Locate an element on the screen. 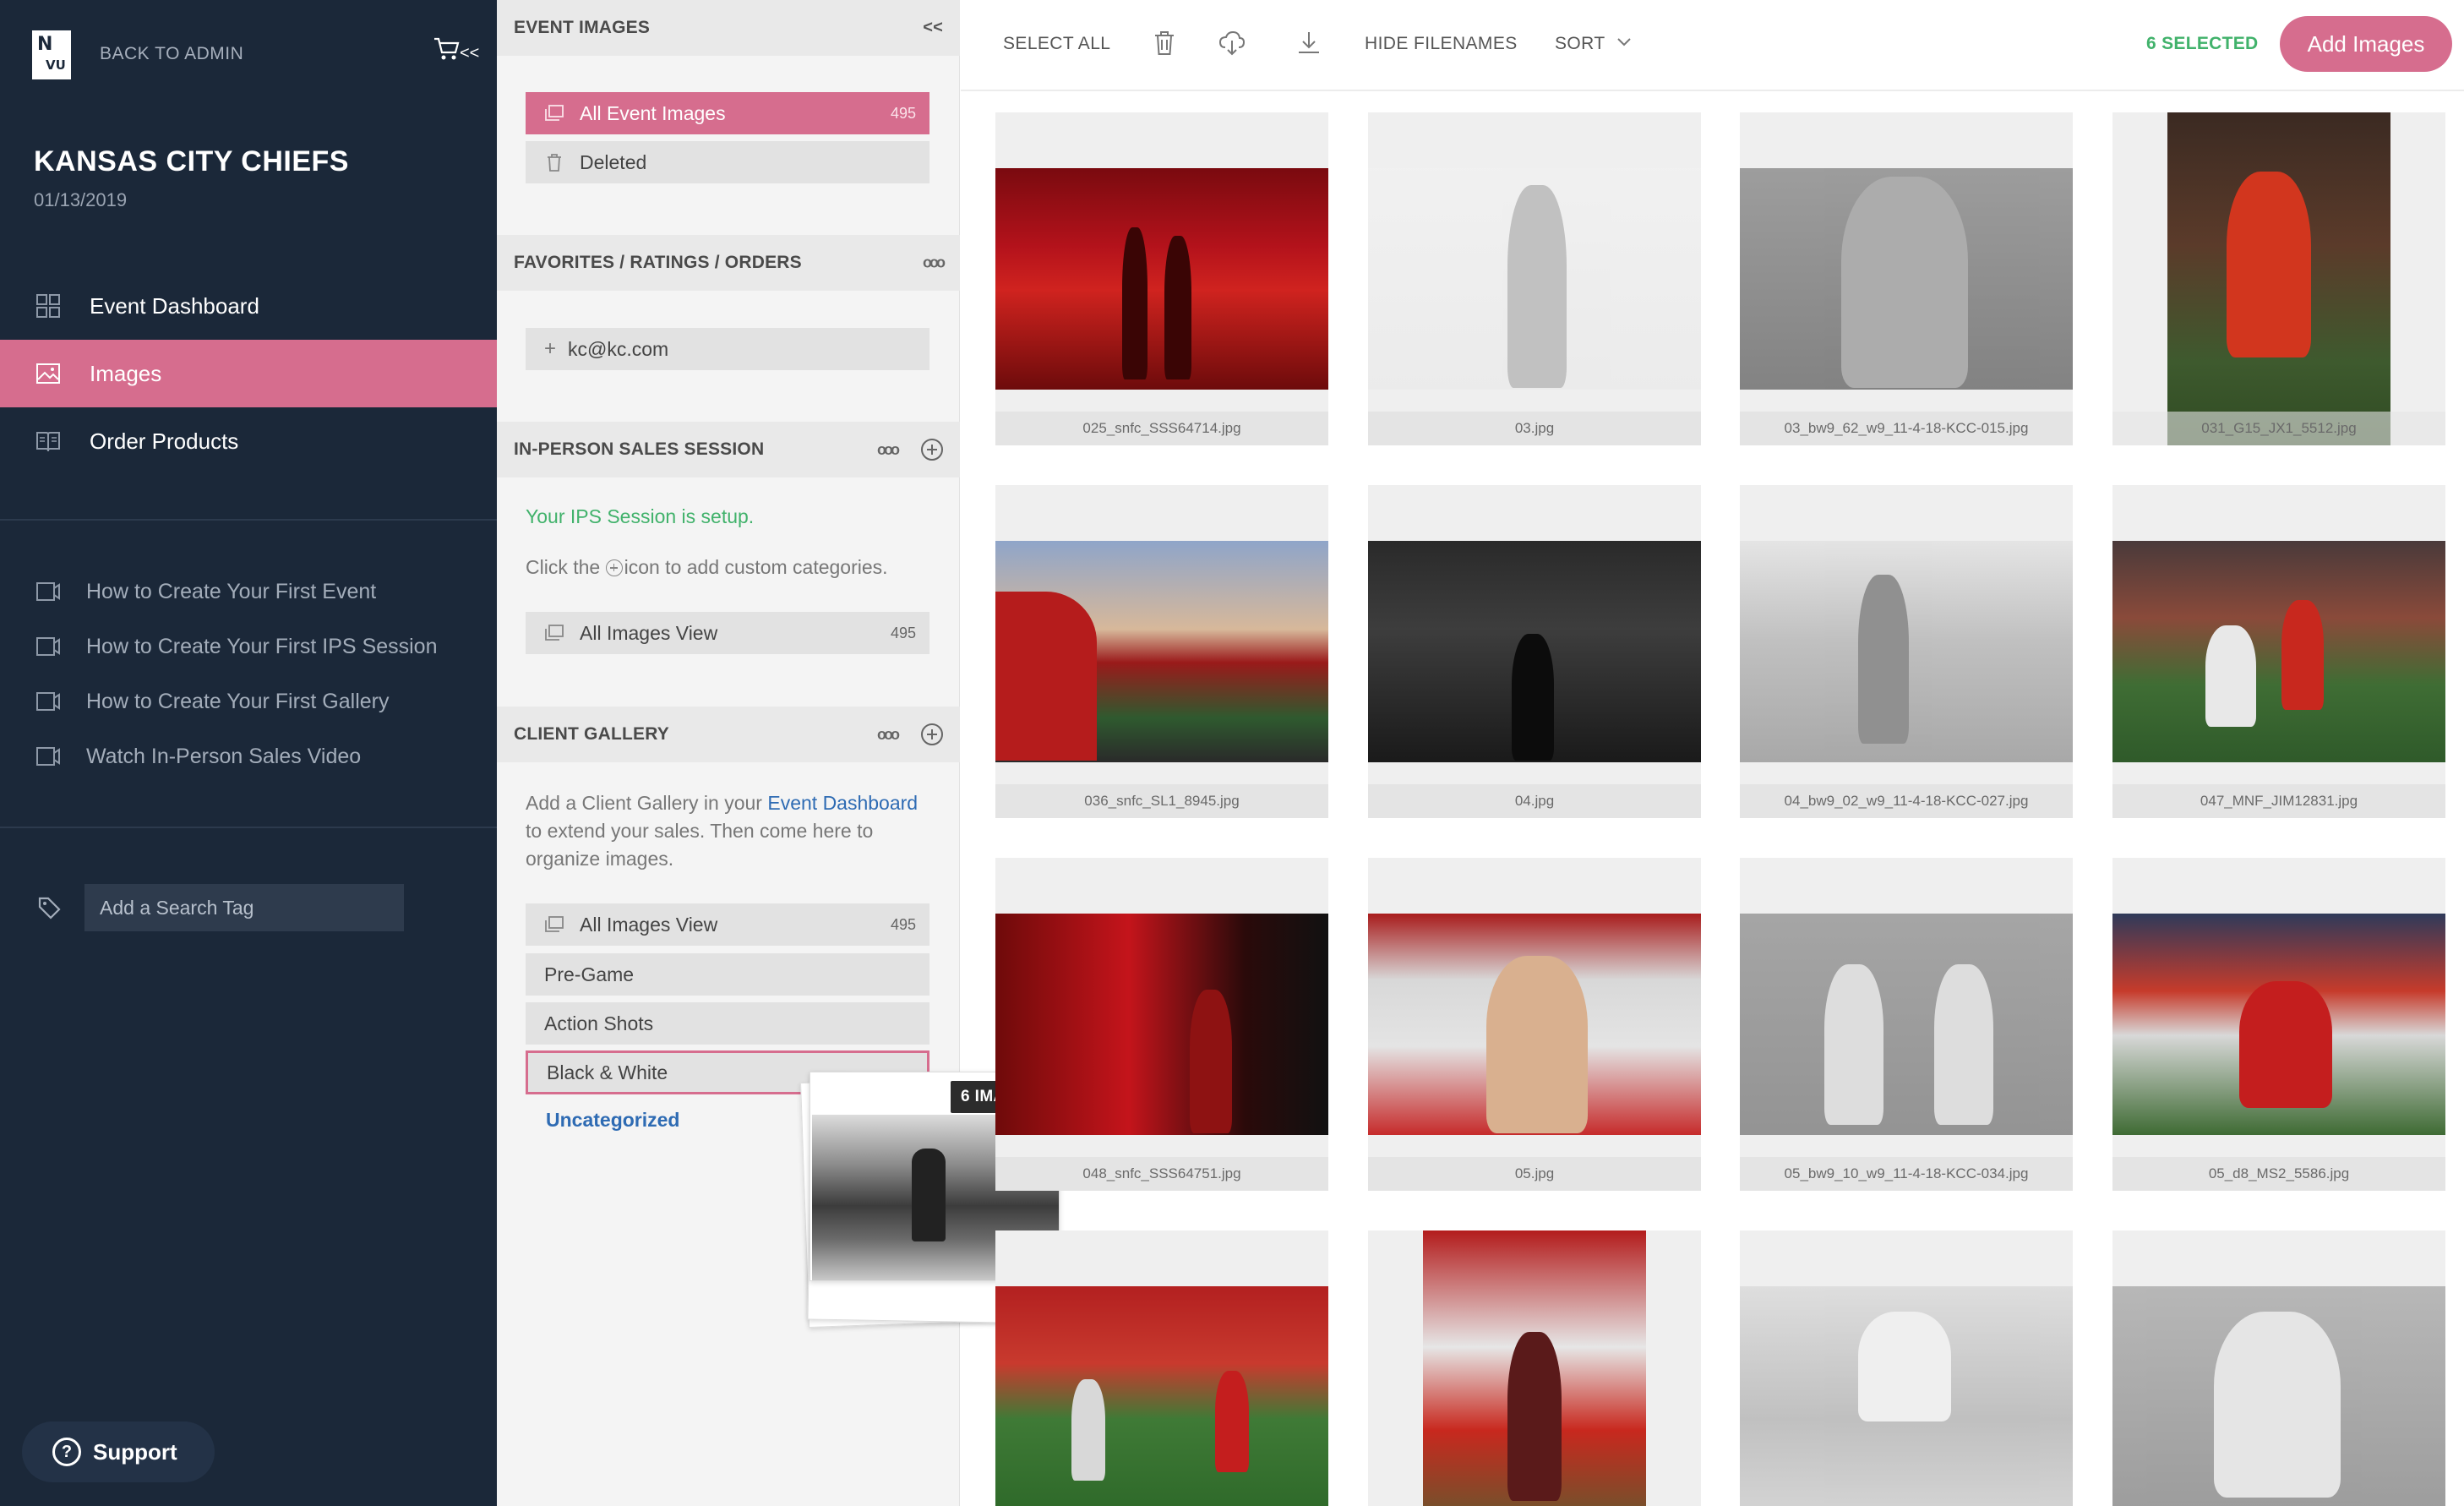  section-title: EVENT IMAGES is located at coordinates (582, 27).